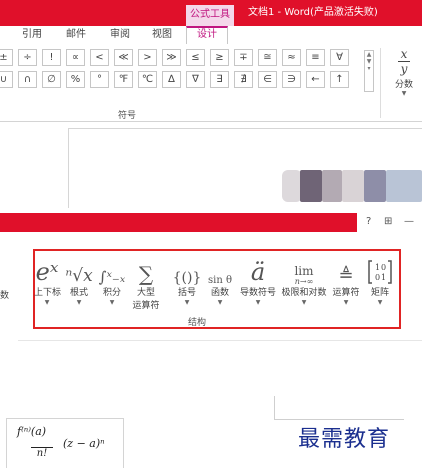 This screenshot has height=468, width=422. What do you see at coordinates (123, 79) in the screenshot?
I see `symbol-button: ℉` at bounding box center [123, 79].